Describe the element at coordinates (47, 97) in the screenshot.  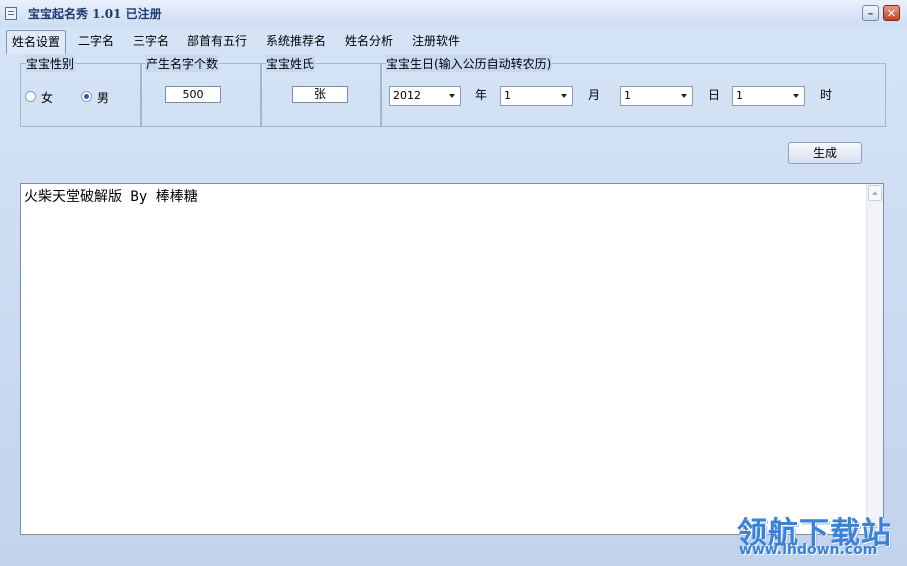
I see `gender-female-label: 女` at that location.